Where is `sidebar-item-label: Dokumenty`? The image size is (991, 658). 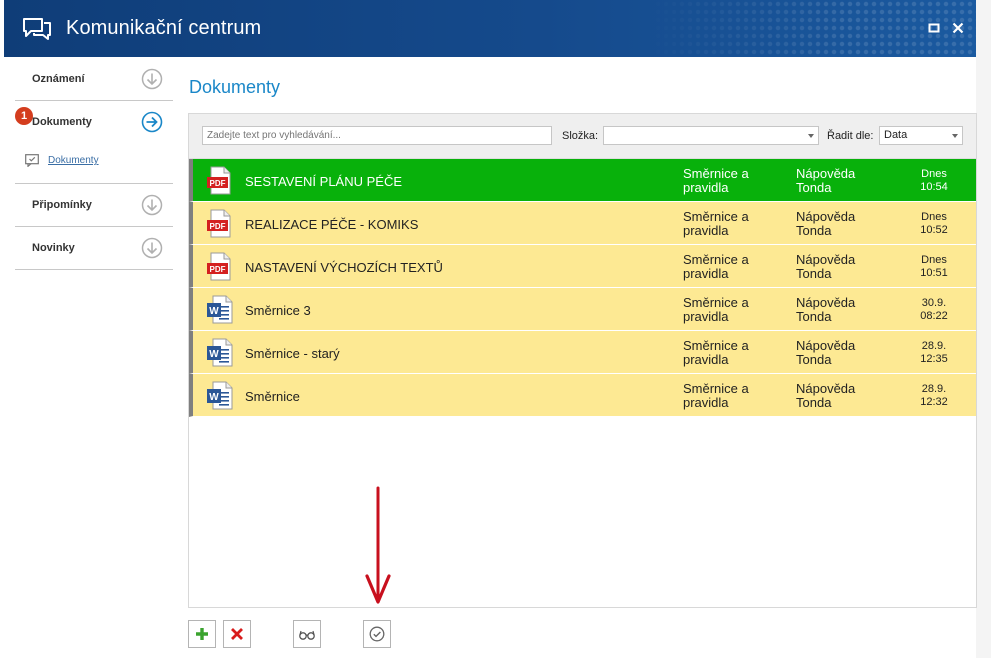 sidebar-item-label: Dokumenty is located at coordinates (62, 122).